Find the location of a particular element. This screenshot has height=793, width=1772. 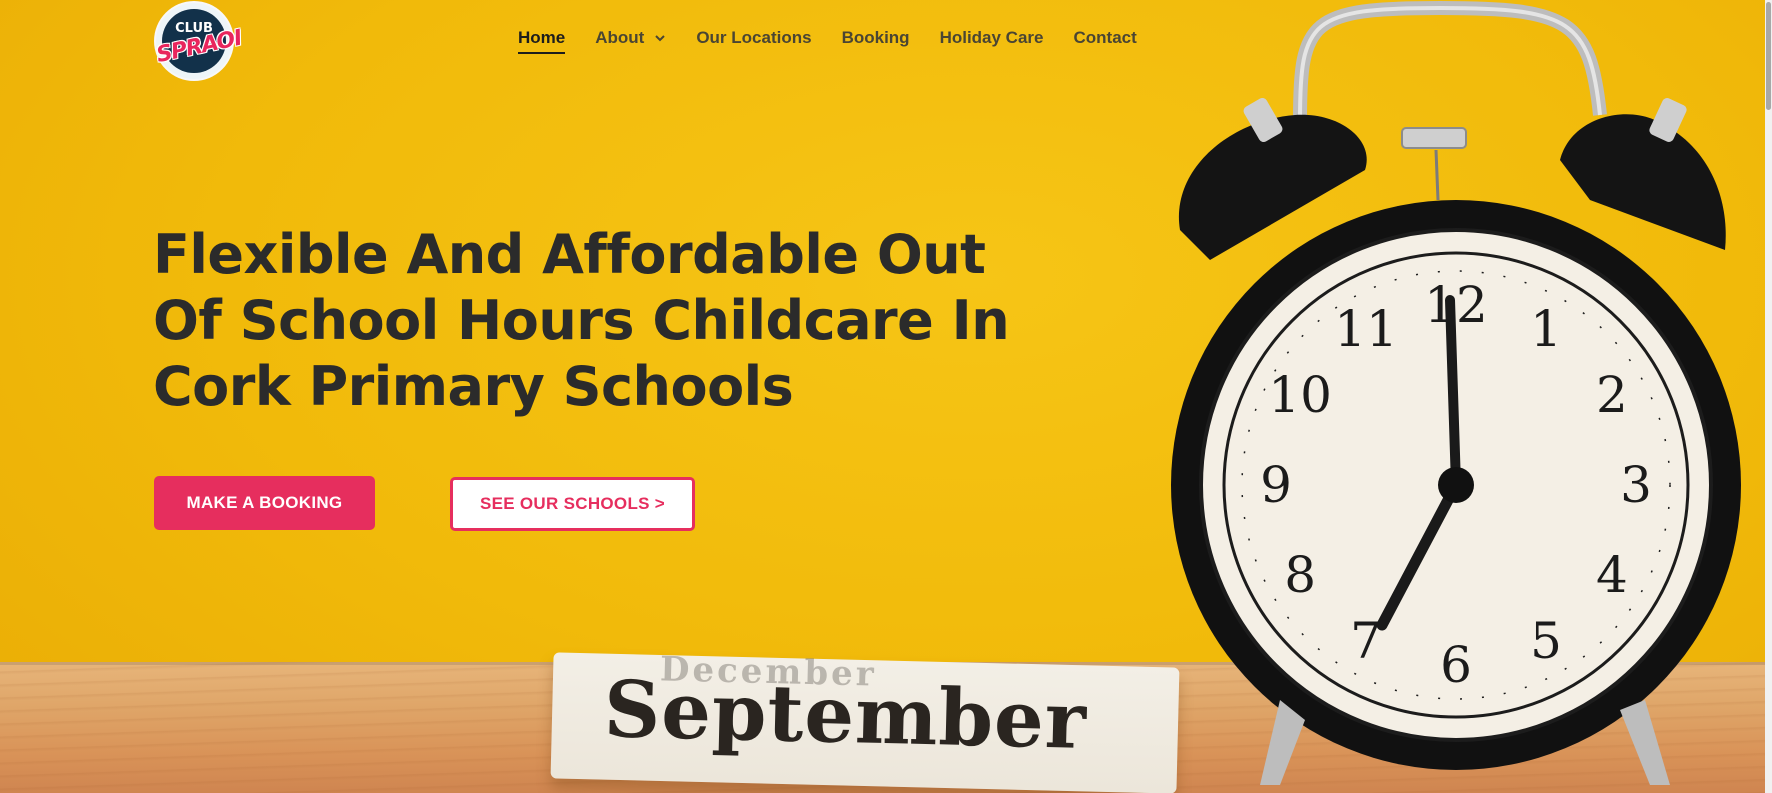

make-booking-button: MAKE A BOOKING is located at coordinates (264, 503).